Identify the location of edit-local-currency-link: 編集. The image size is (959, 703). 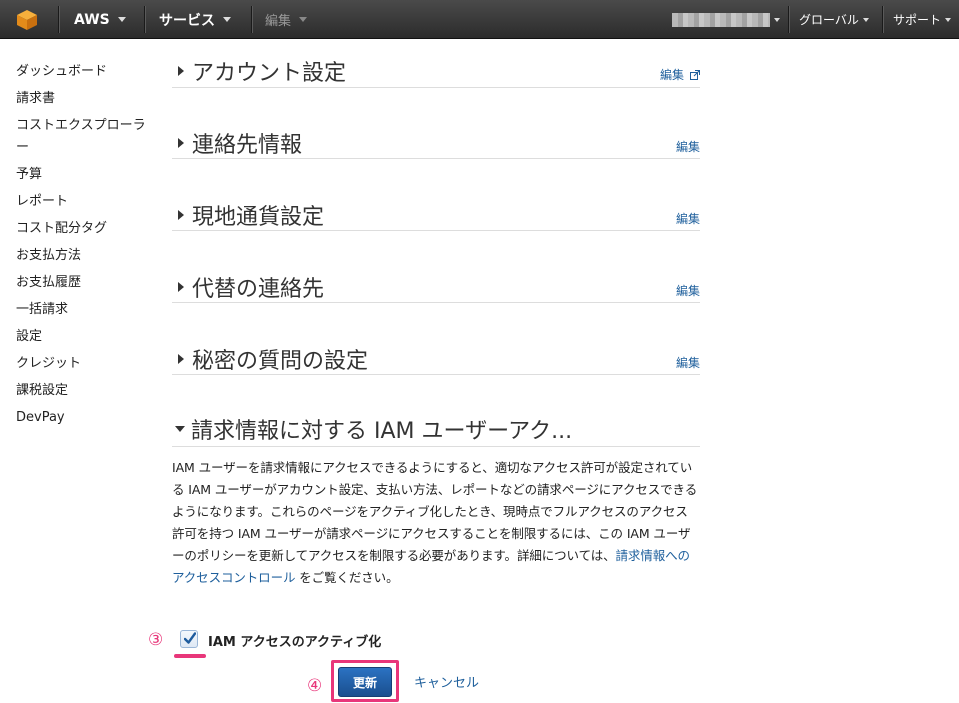
(688, 218).